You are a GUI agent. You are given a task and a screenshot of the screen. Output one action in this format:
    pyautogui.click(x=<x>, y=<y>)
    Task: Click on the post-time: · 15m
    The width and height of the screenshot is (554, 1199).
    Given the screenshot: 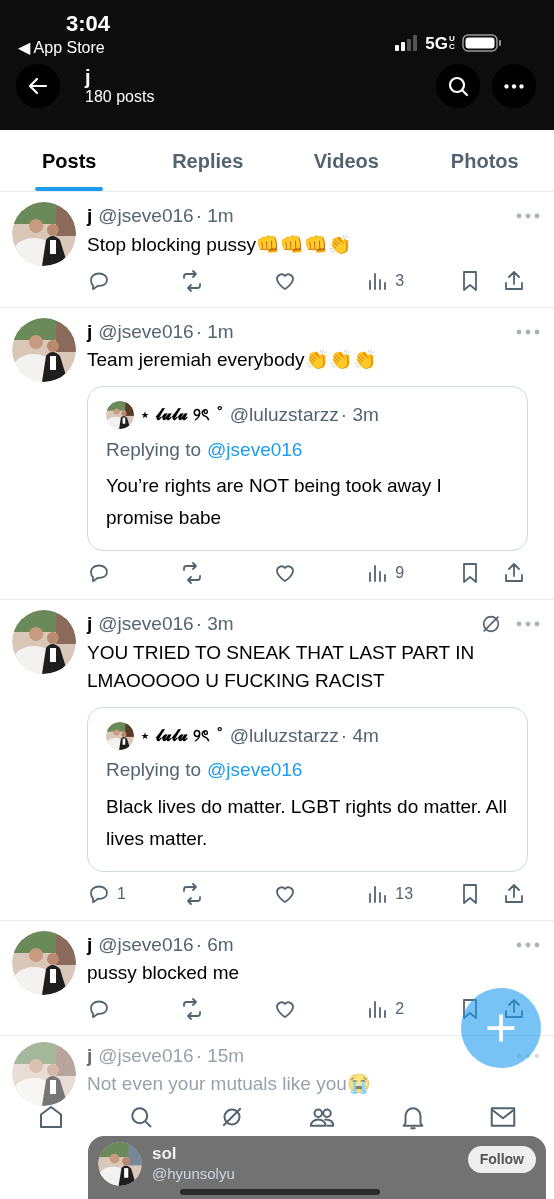 What is the action you would take?
    pyautogui.click(x=220, y=1056)
    